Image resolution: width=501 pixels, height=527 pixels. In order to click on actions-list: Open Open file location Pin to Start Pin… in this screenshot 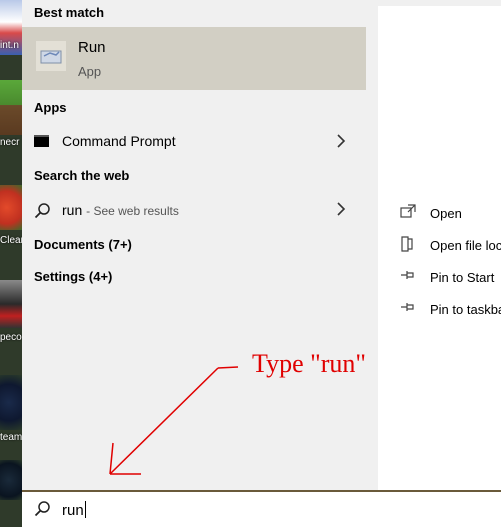, I will do `click(439, 336)`.